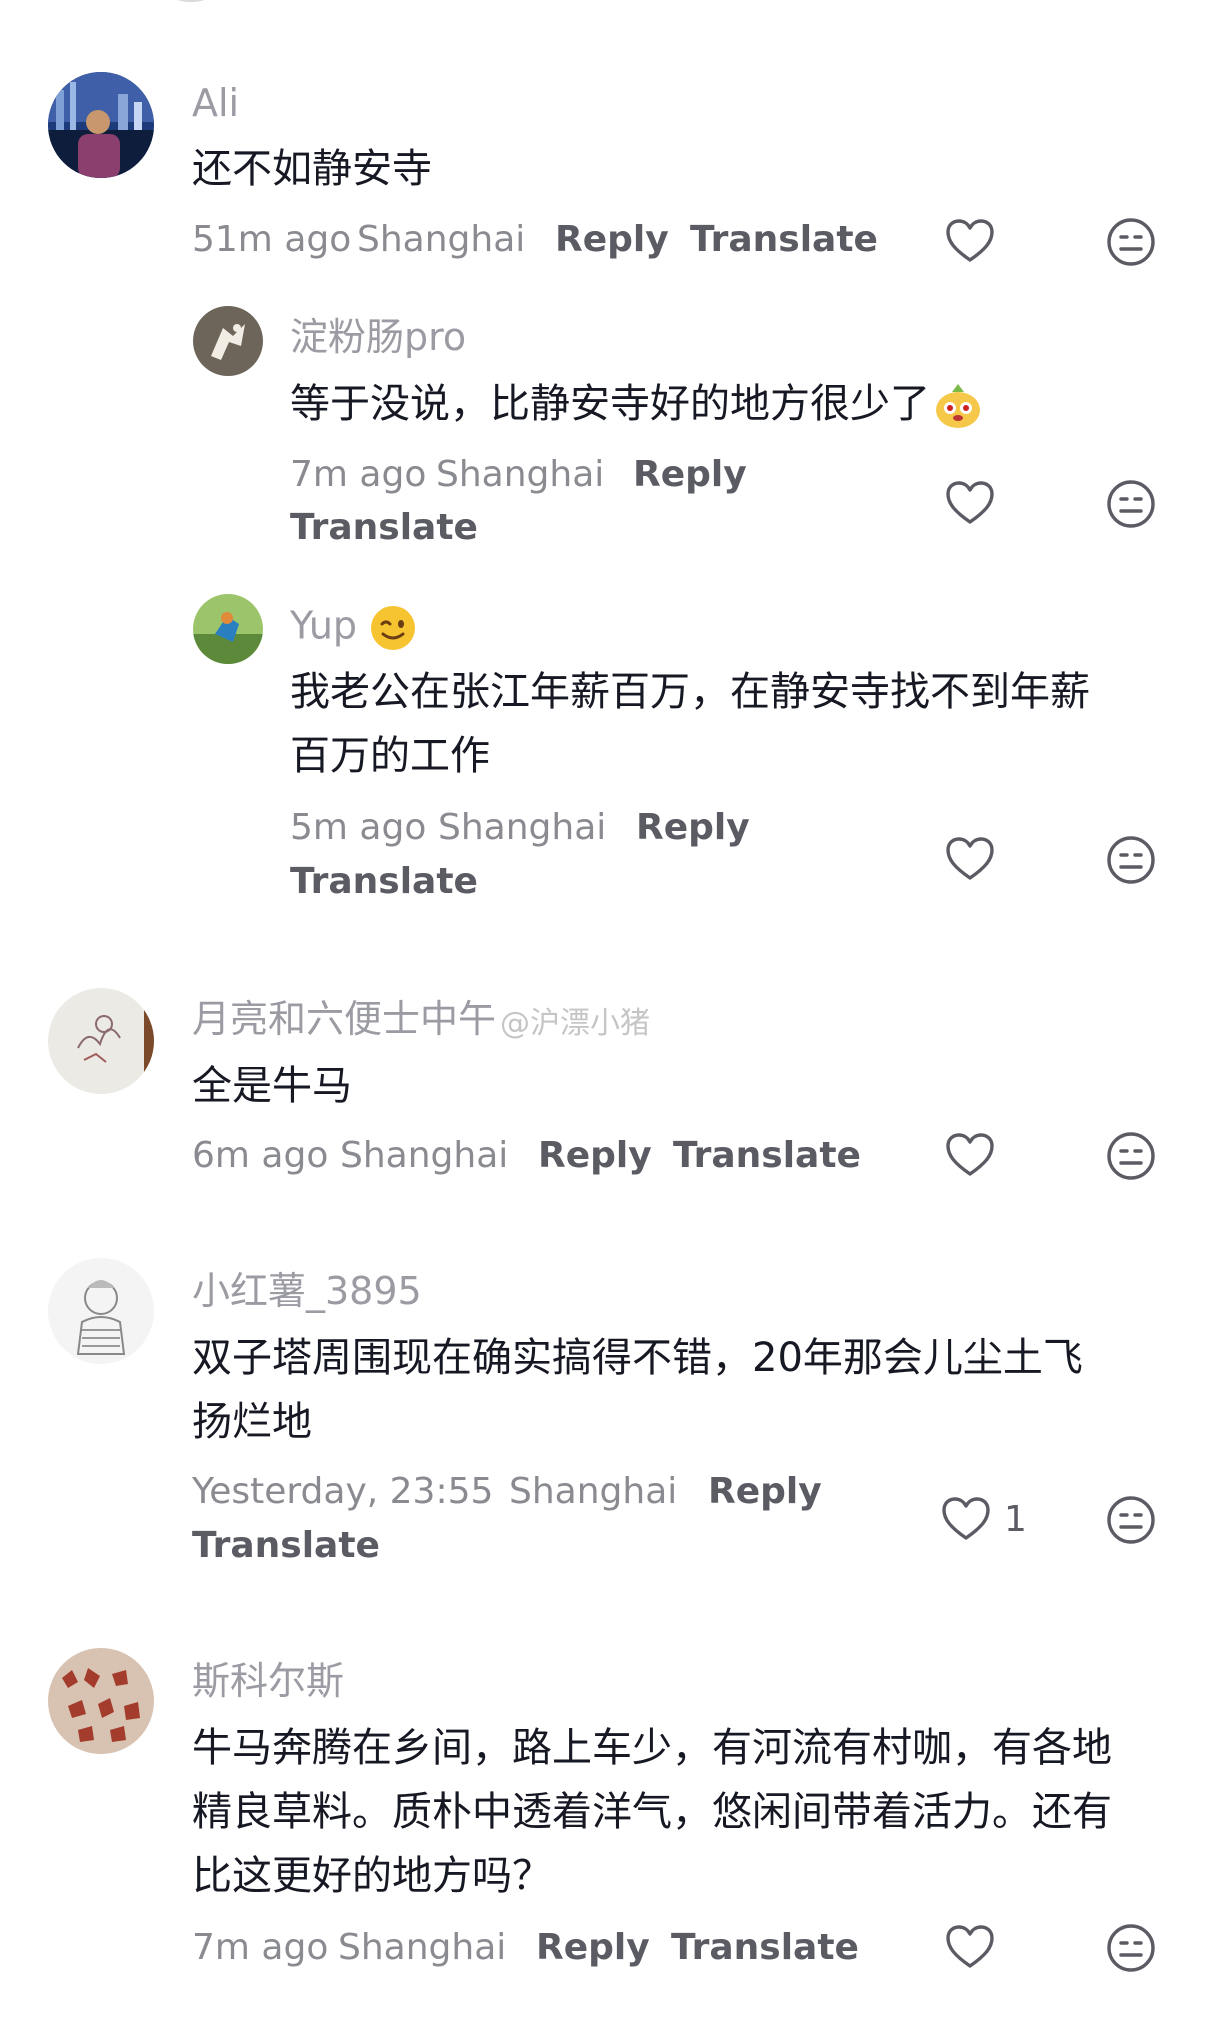 The image size is (1206, 2025). What do you see at coordinates (575, 1023) in the screenshot?
I see `watermark: @沪漂小猪` at bounding box center [575, 1023].